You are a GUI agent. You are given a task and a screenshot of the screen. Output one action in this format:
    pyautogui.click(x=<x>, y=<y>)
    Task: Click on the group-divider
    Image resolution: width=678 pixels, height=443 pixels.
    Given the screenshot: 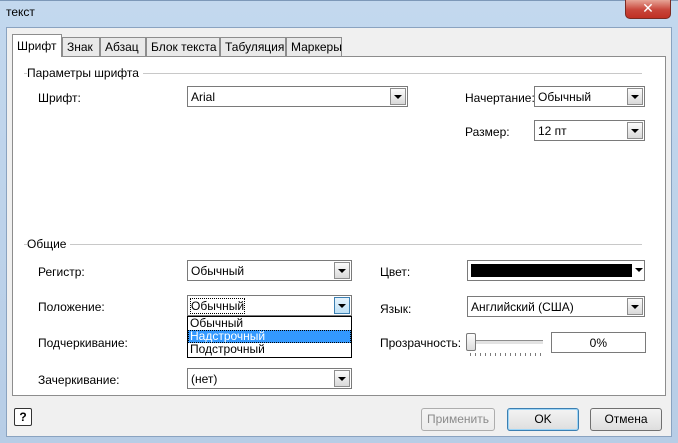 What is the action you would take?
    pyautogui.click(x=333, y=244)
    